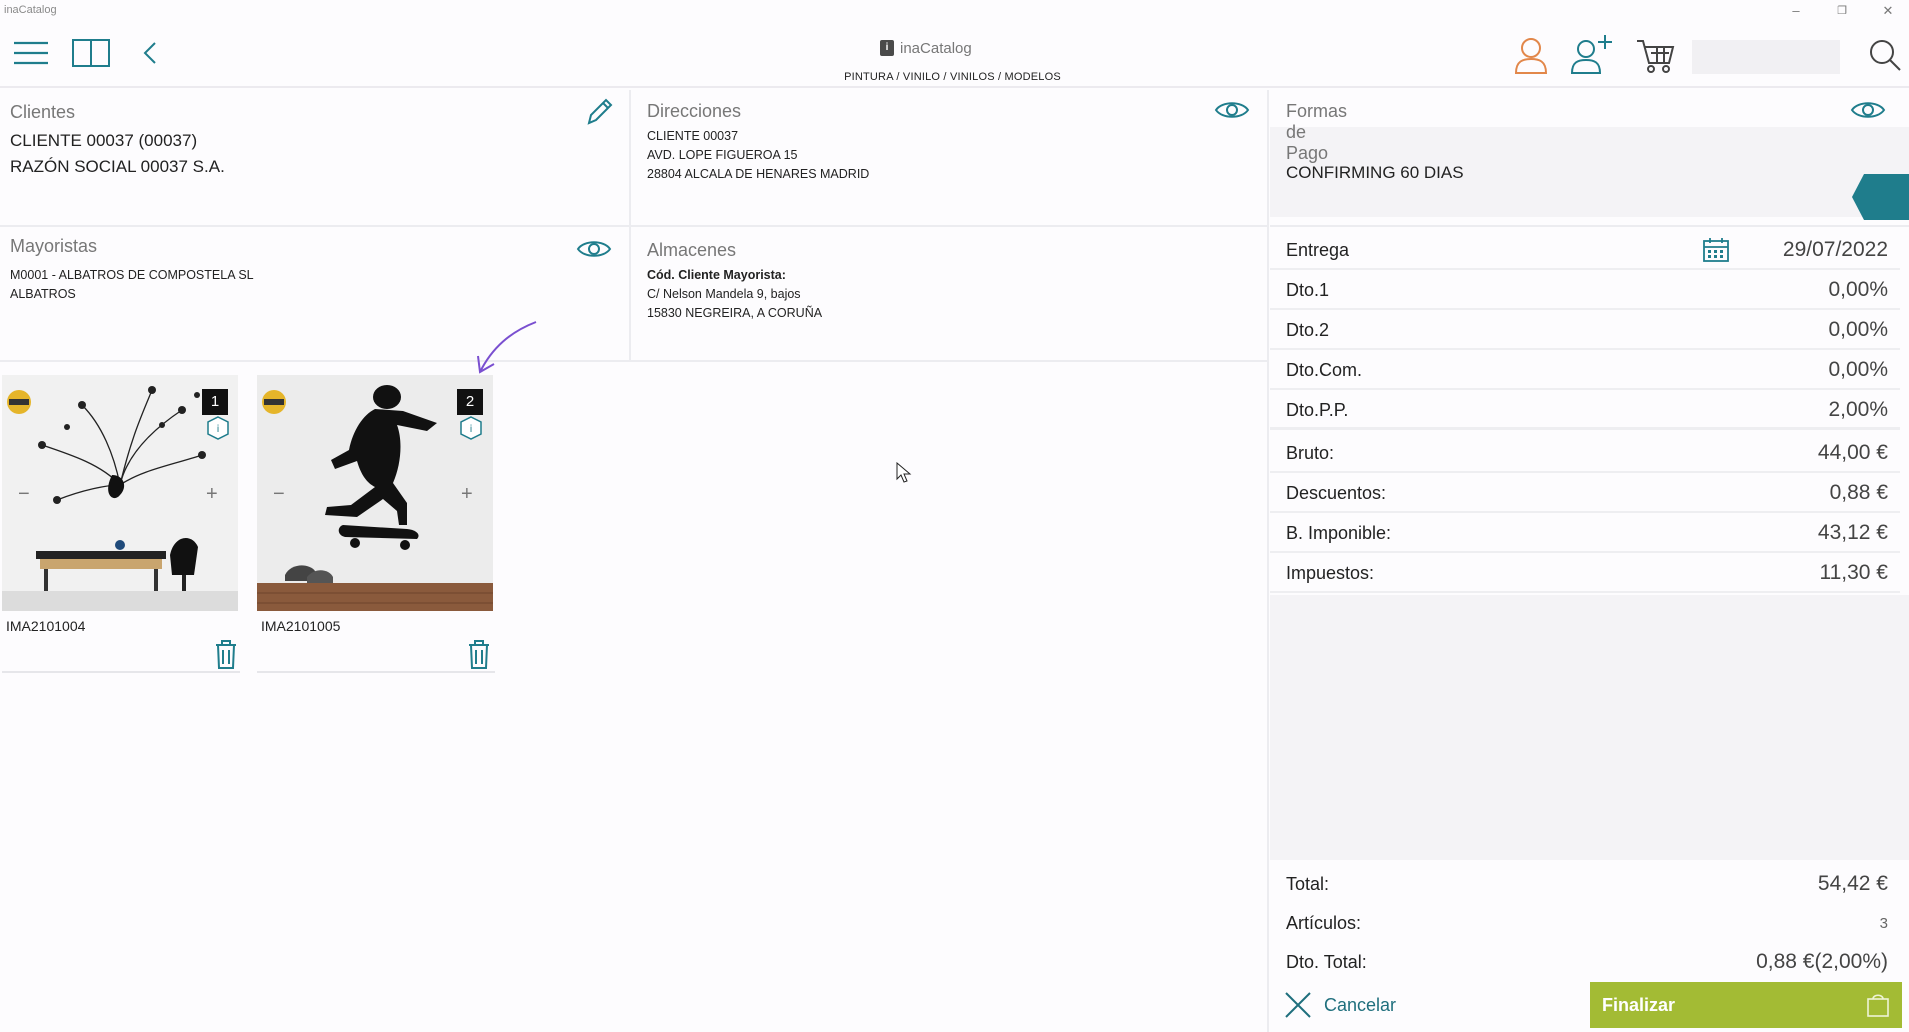  What do you see at coordinates (215, 402) in the screenshot?
I see `product-number-badge: 1` at bounding box center [215, 402].